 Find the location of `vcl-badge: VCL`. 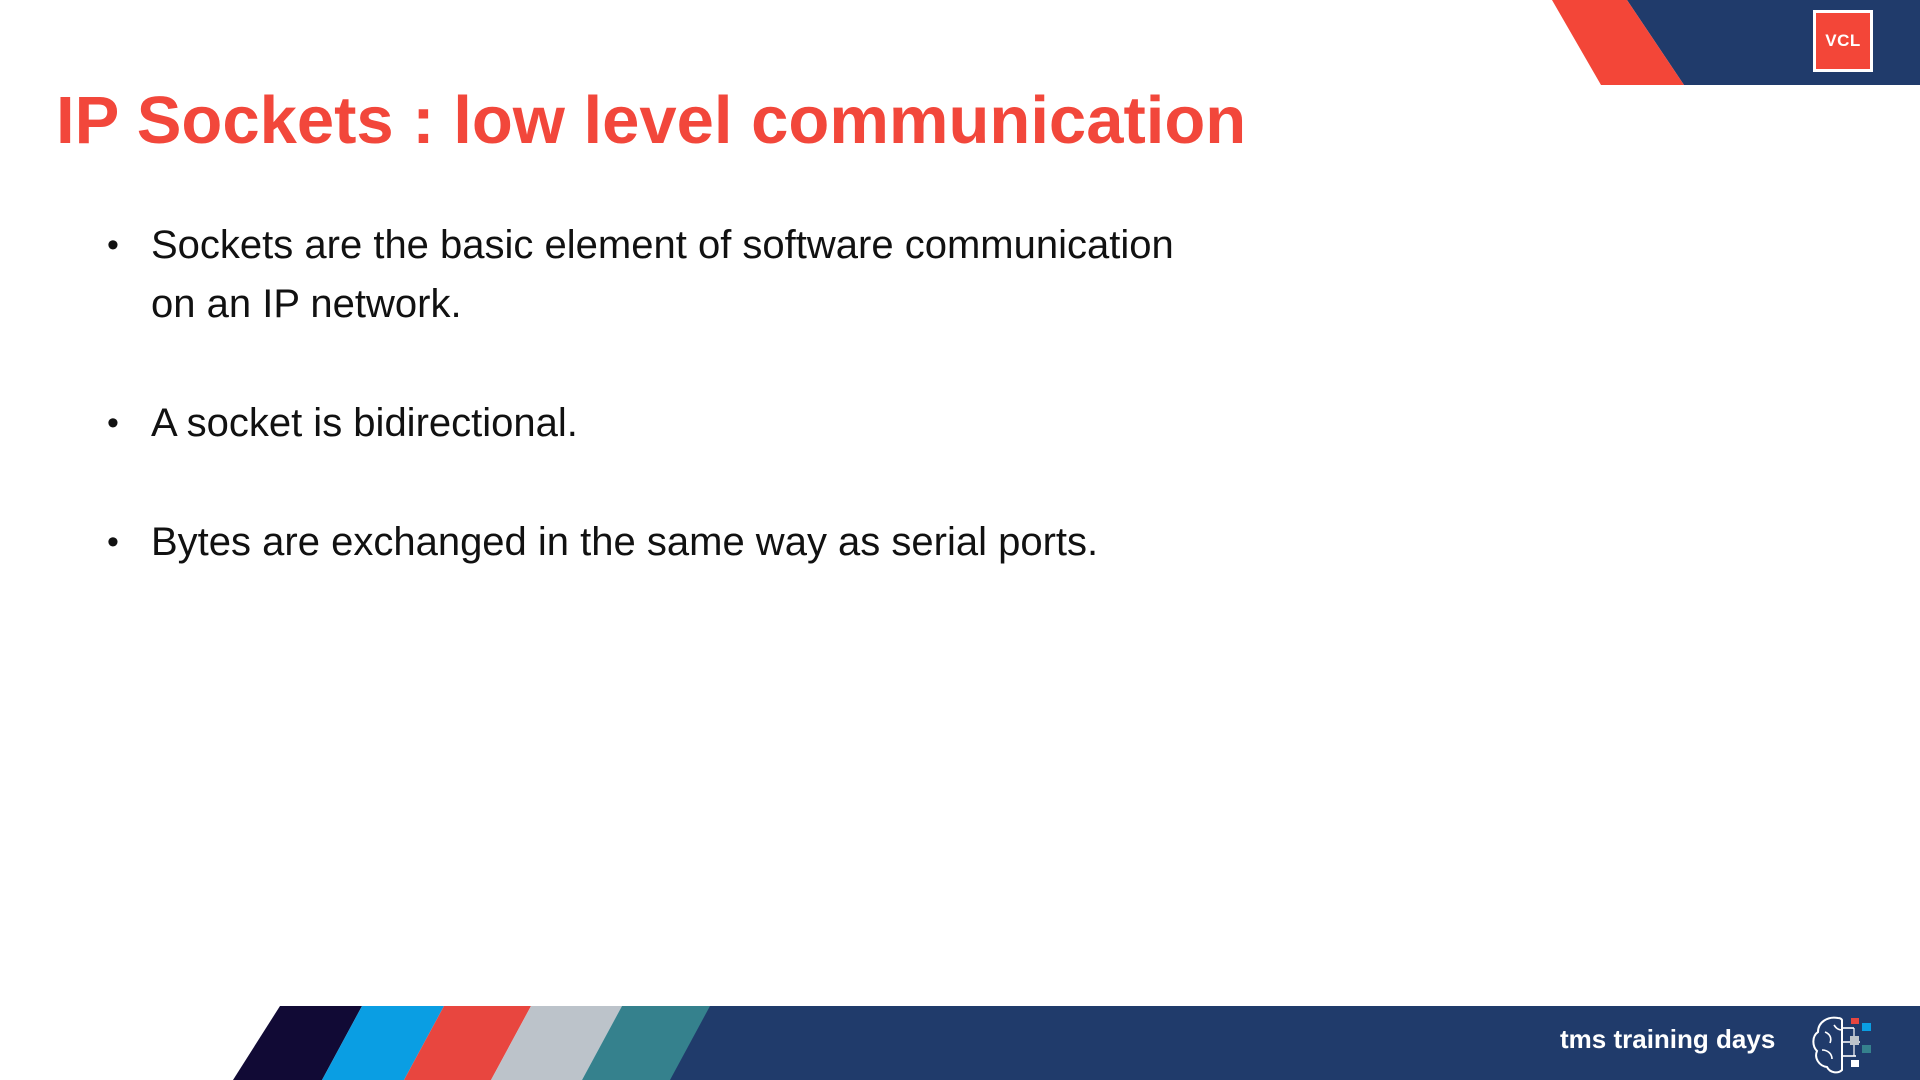

vcl-badge: VCL is located at coordinates (1843, 41).